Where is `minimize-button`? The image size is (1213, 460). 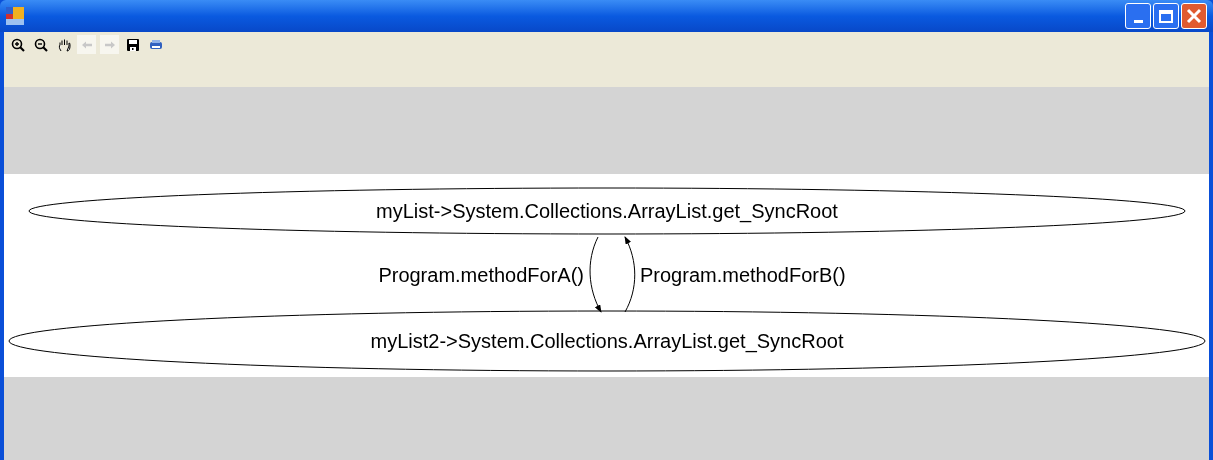
minimize-button is located at coordinates (1138, 16).